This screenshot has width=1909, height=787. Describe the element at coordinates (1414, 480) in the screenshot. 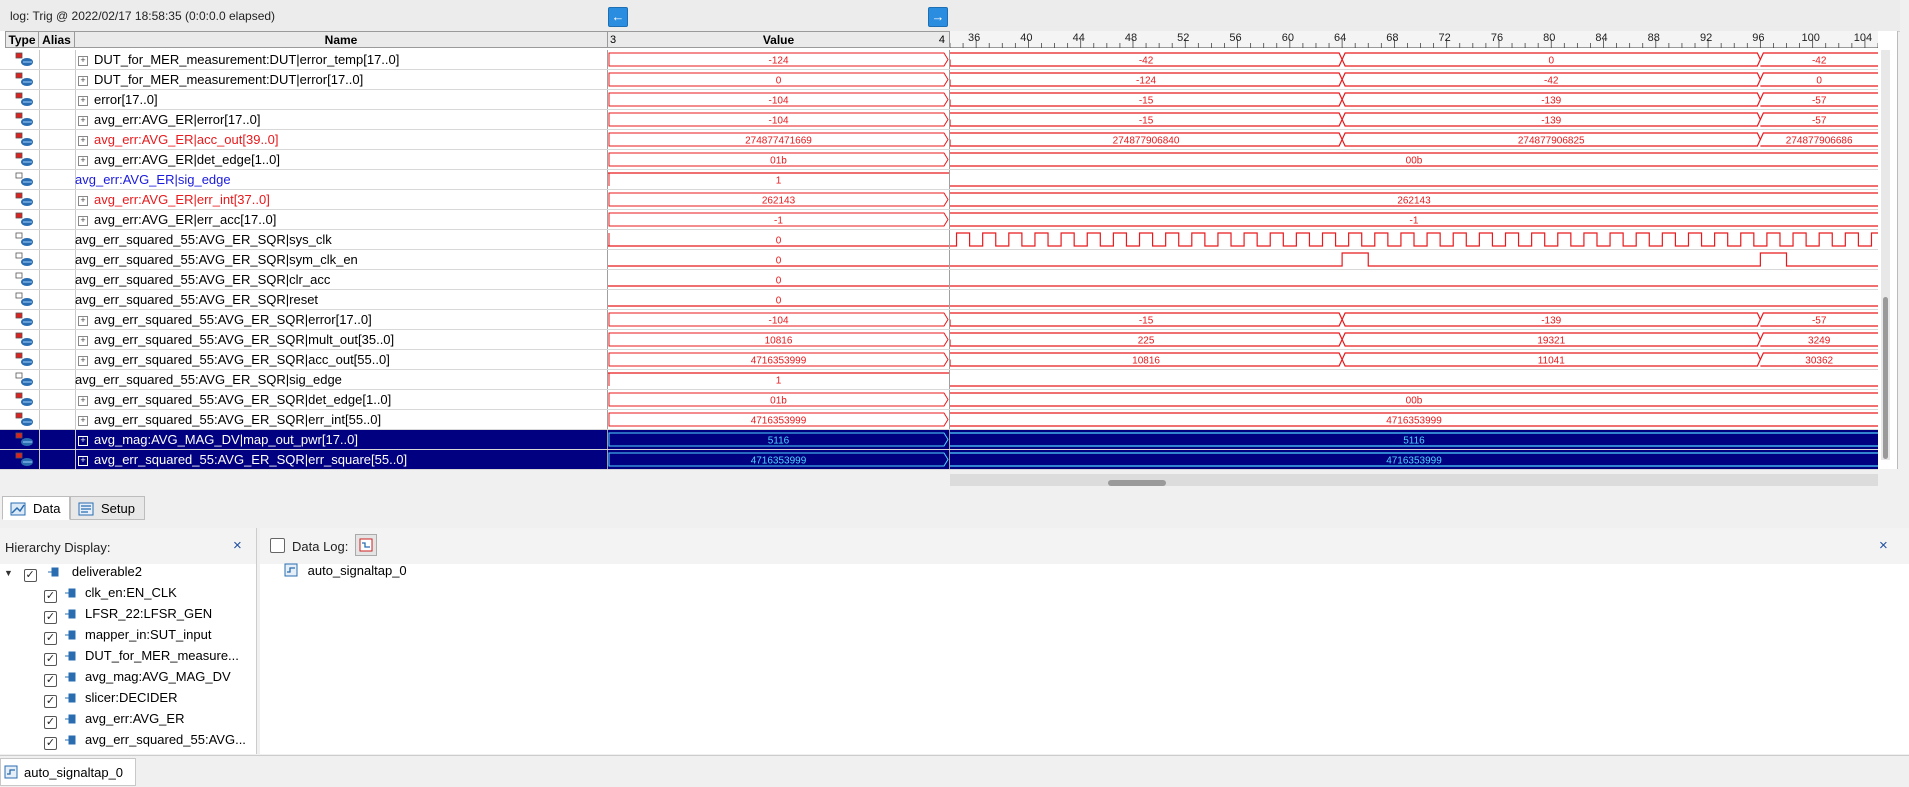

I see `horizontal-scrollbar` at that location.